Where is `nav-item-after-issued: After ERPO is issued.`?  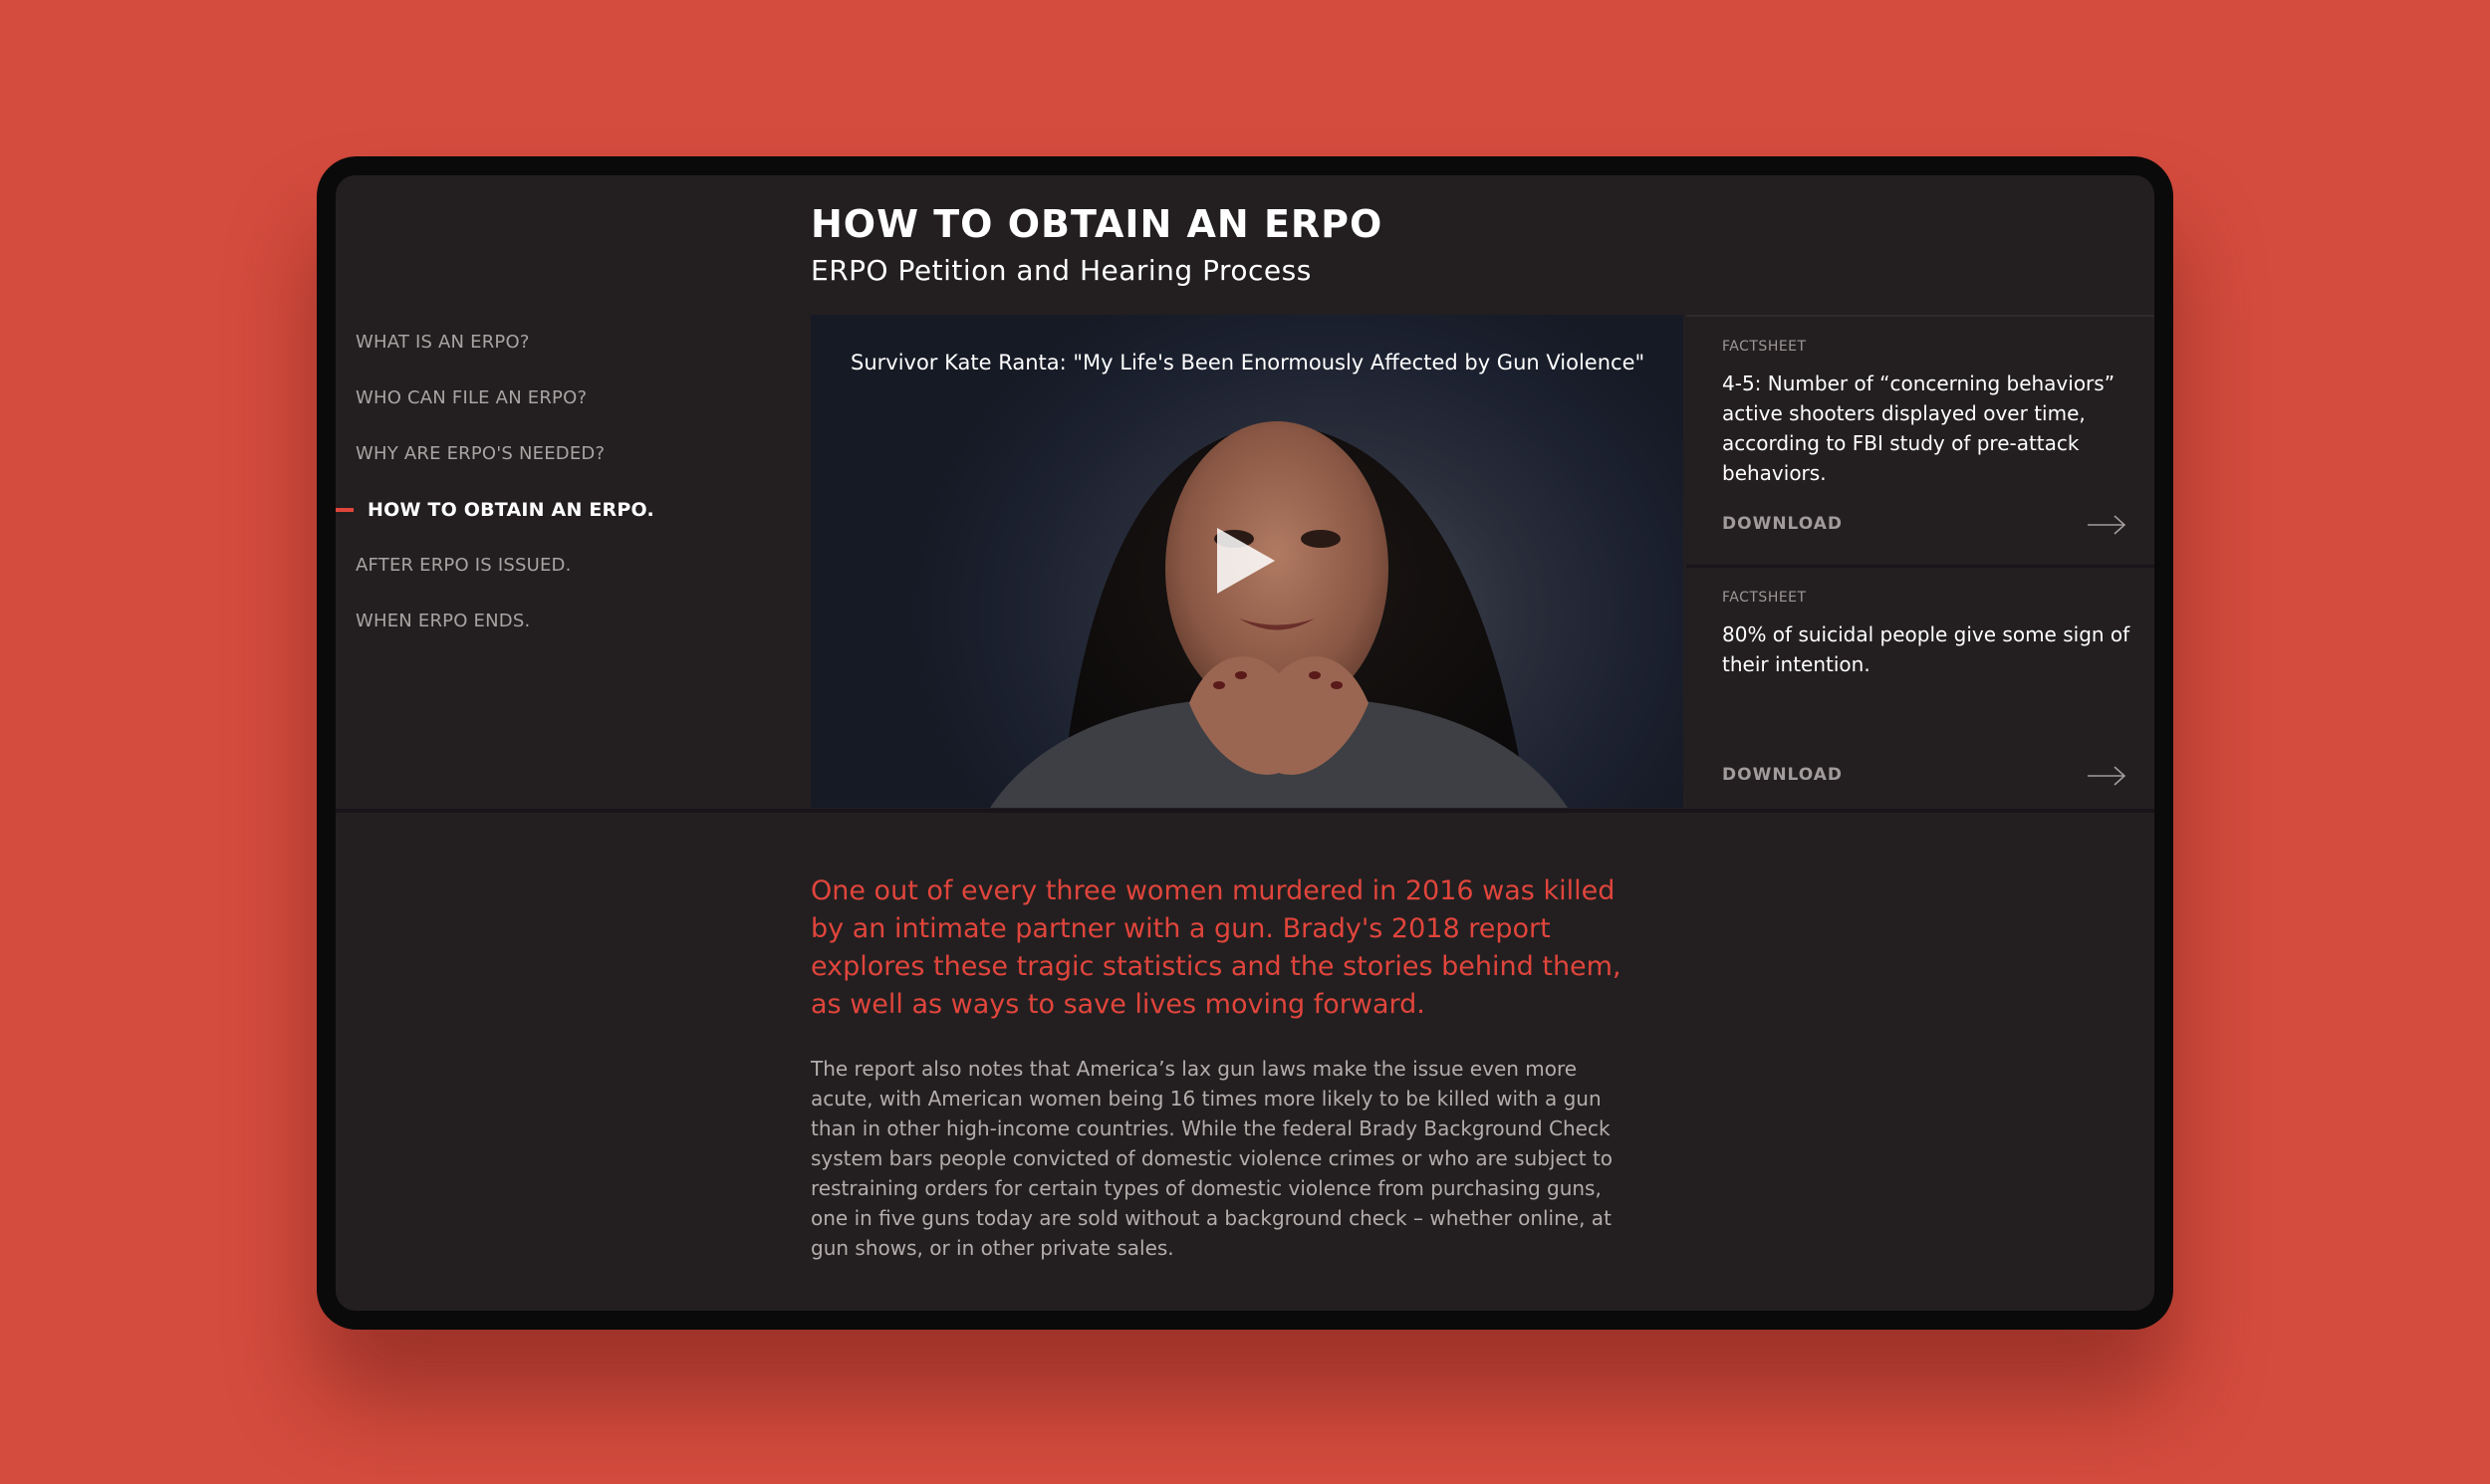
nav-item-after-issued: After ERPO is issued. is located at coordinates (565, 566).